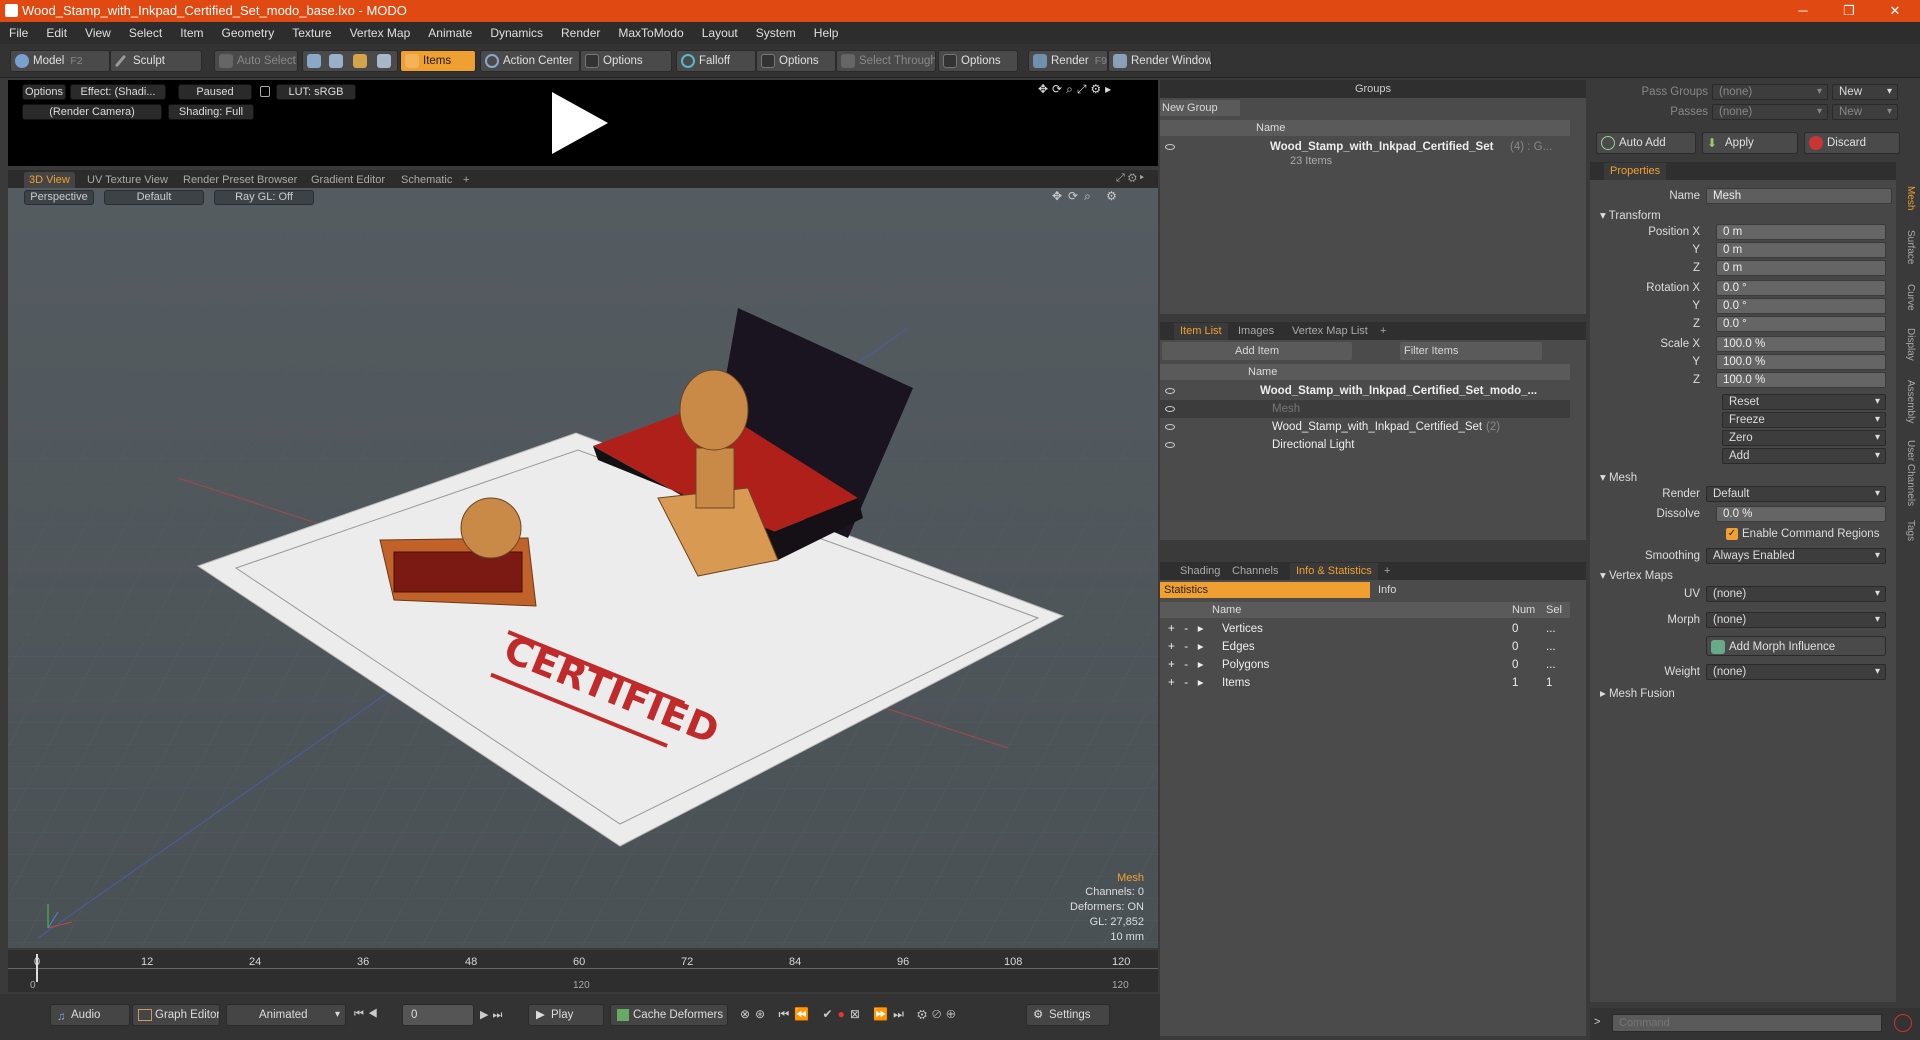 This screenshot has height=1040, width=1920. Describe the element at coordinates (265, 91) in the screenshot. I see `lock-icon` at that location.